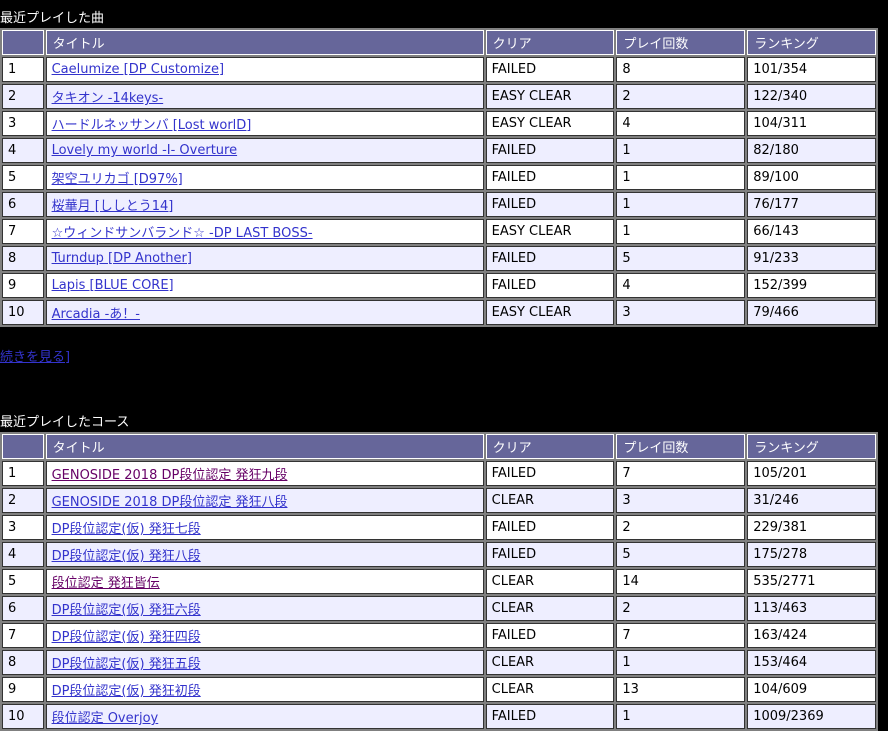  Describe the element at coordinates (23, 500) in the screenshot. I see `row-number: 2` at that location.